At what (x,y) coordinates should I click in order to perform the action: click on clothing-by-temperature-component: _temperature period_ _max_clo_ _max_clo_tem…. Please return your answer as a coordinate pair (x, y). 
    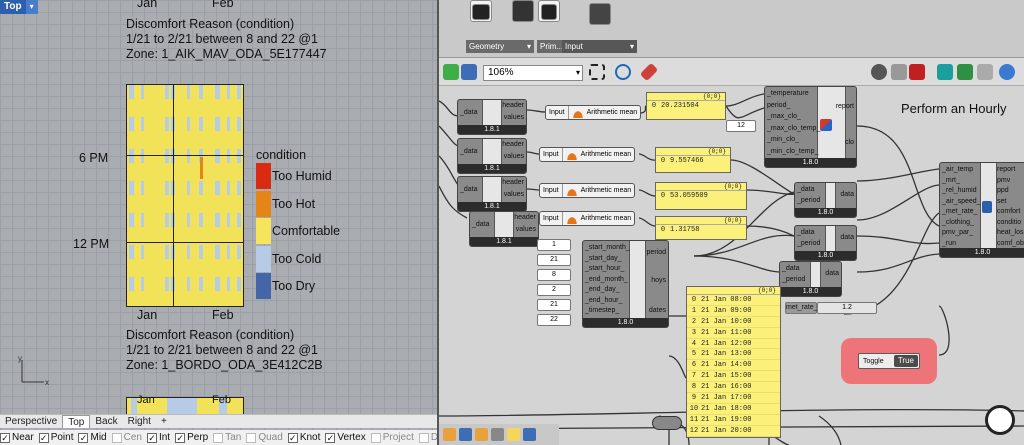
    Looking at the image, I should click on (810, 127).